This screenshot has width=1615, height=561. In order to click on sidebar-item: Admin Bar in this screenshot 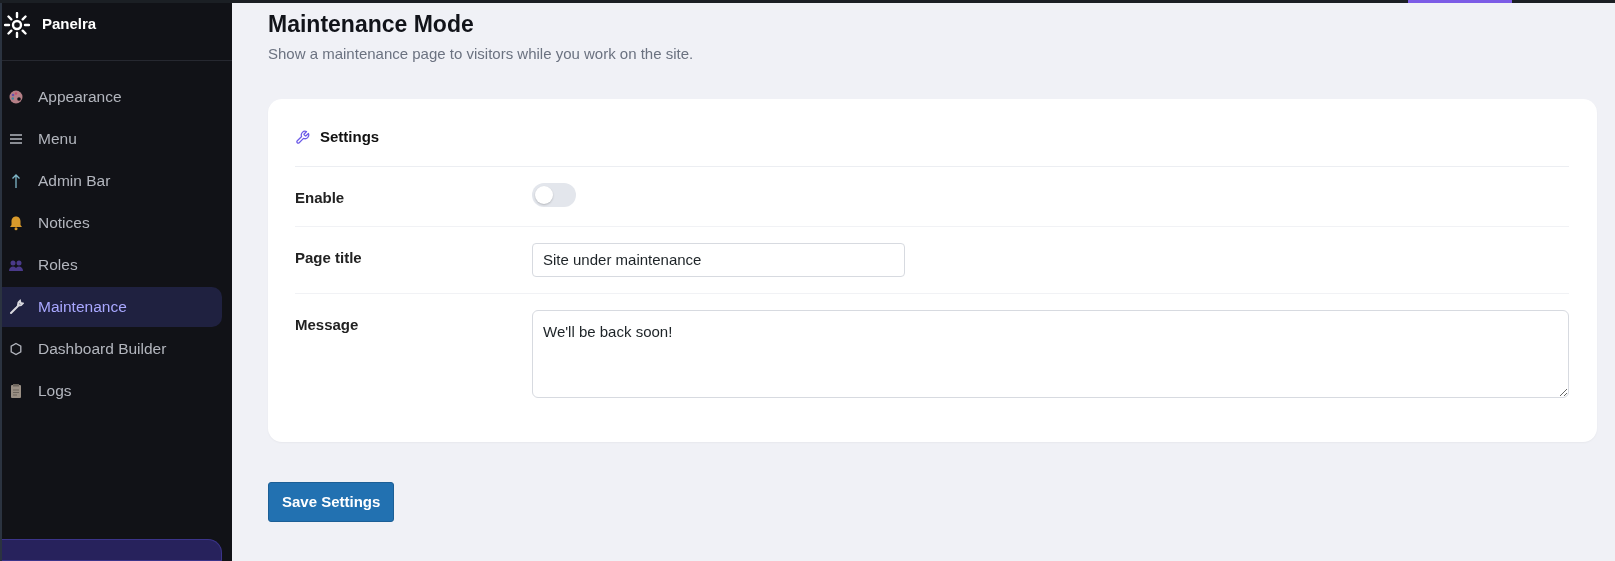, I will do `click(112, 181)`.